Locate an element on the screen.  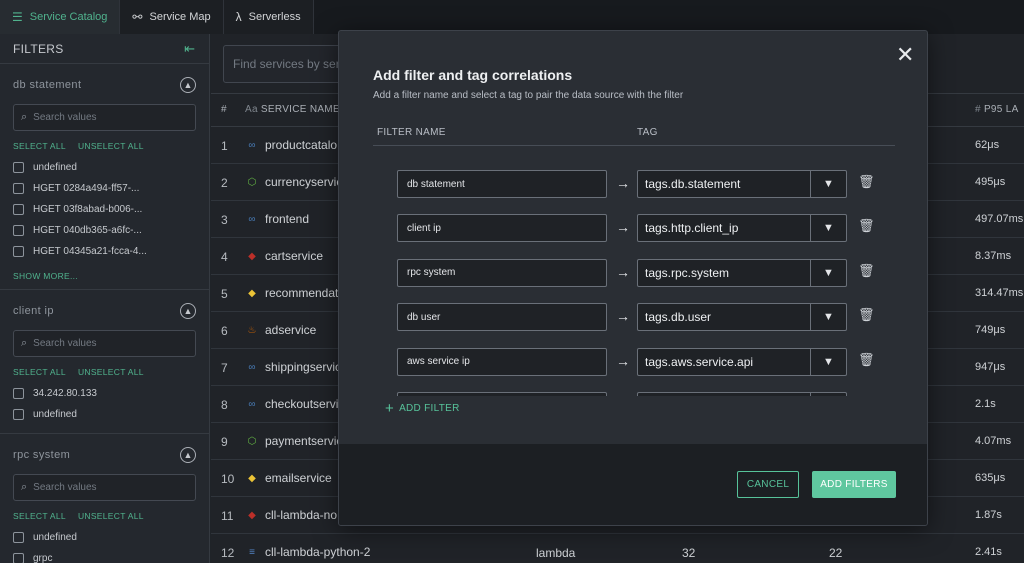
add-filter-button: + ADD FILTER is located at coordinates (422, 408).